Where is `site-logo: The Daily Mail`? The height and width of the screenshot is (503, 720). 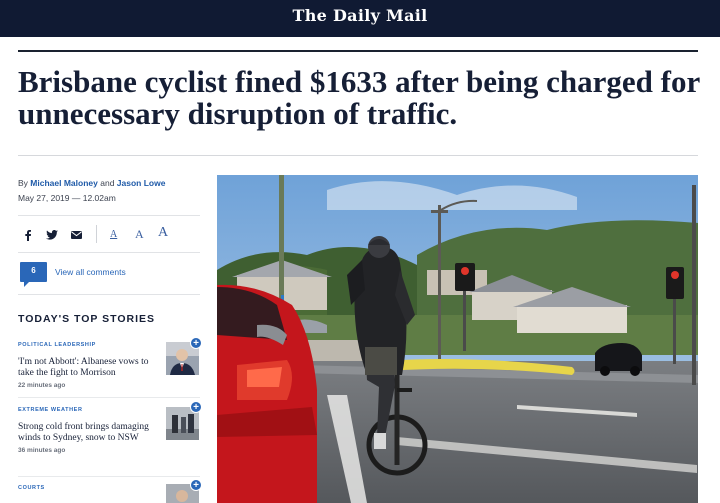 site-logo: The Daily Mail is located at coordinates (360, 15).